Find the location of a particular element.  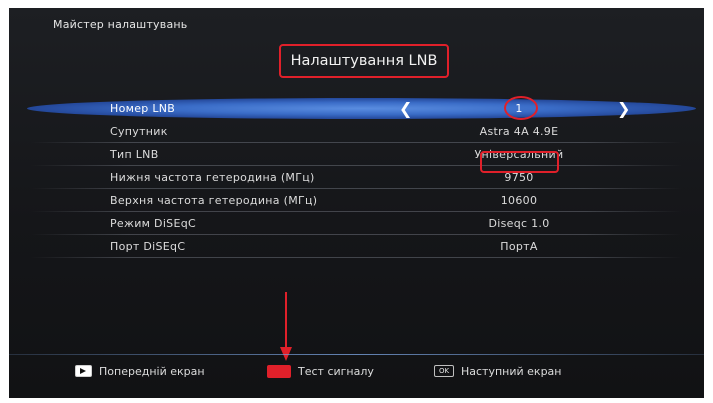

settings-row-low-lof: Нижня частота гетеродина (МГц) 9750 is located at coordinates (356, 177).